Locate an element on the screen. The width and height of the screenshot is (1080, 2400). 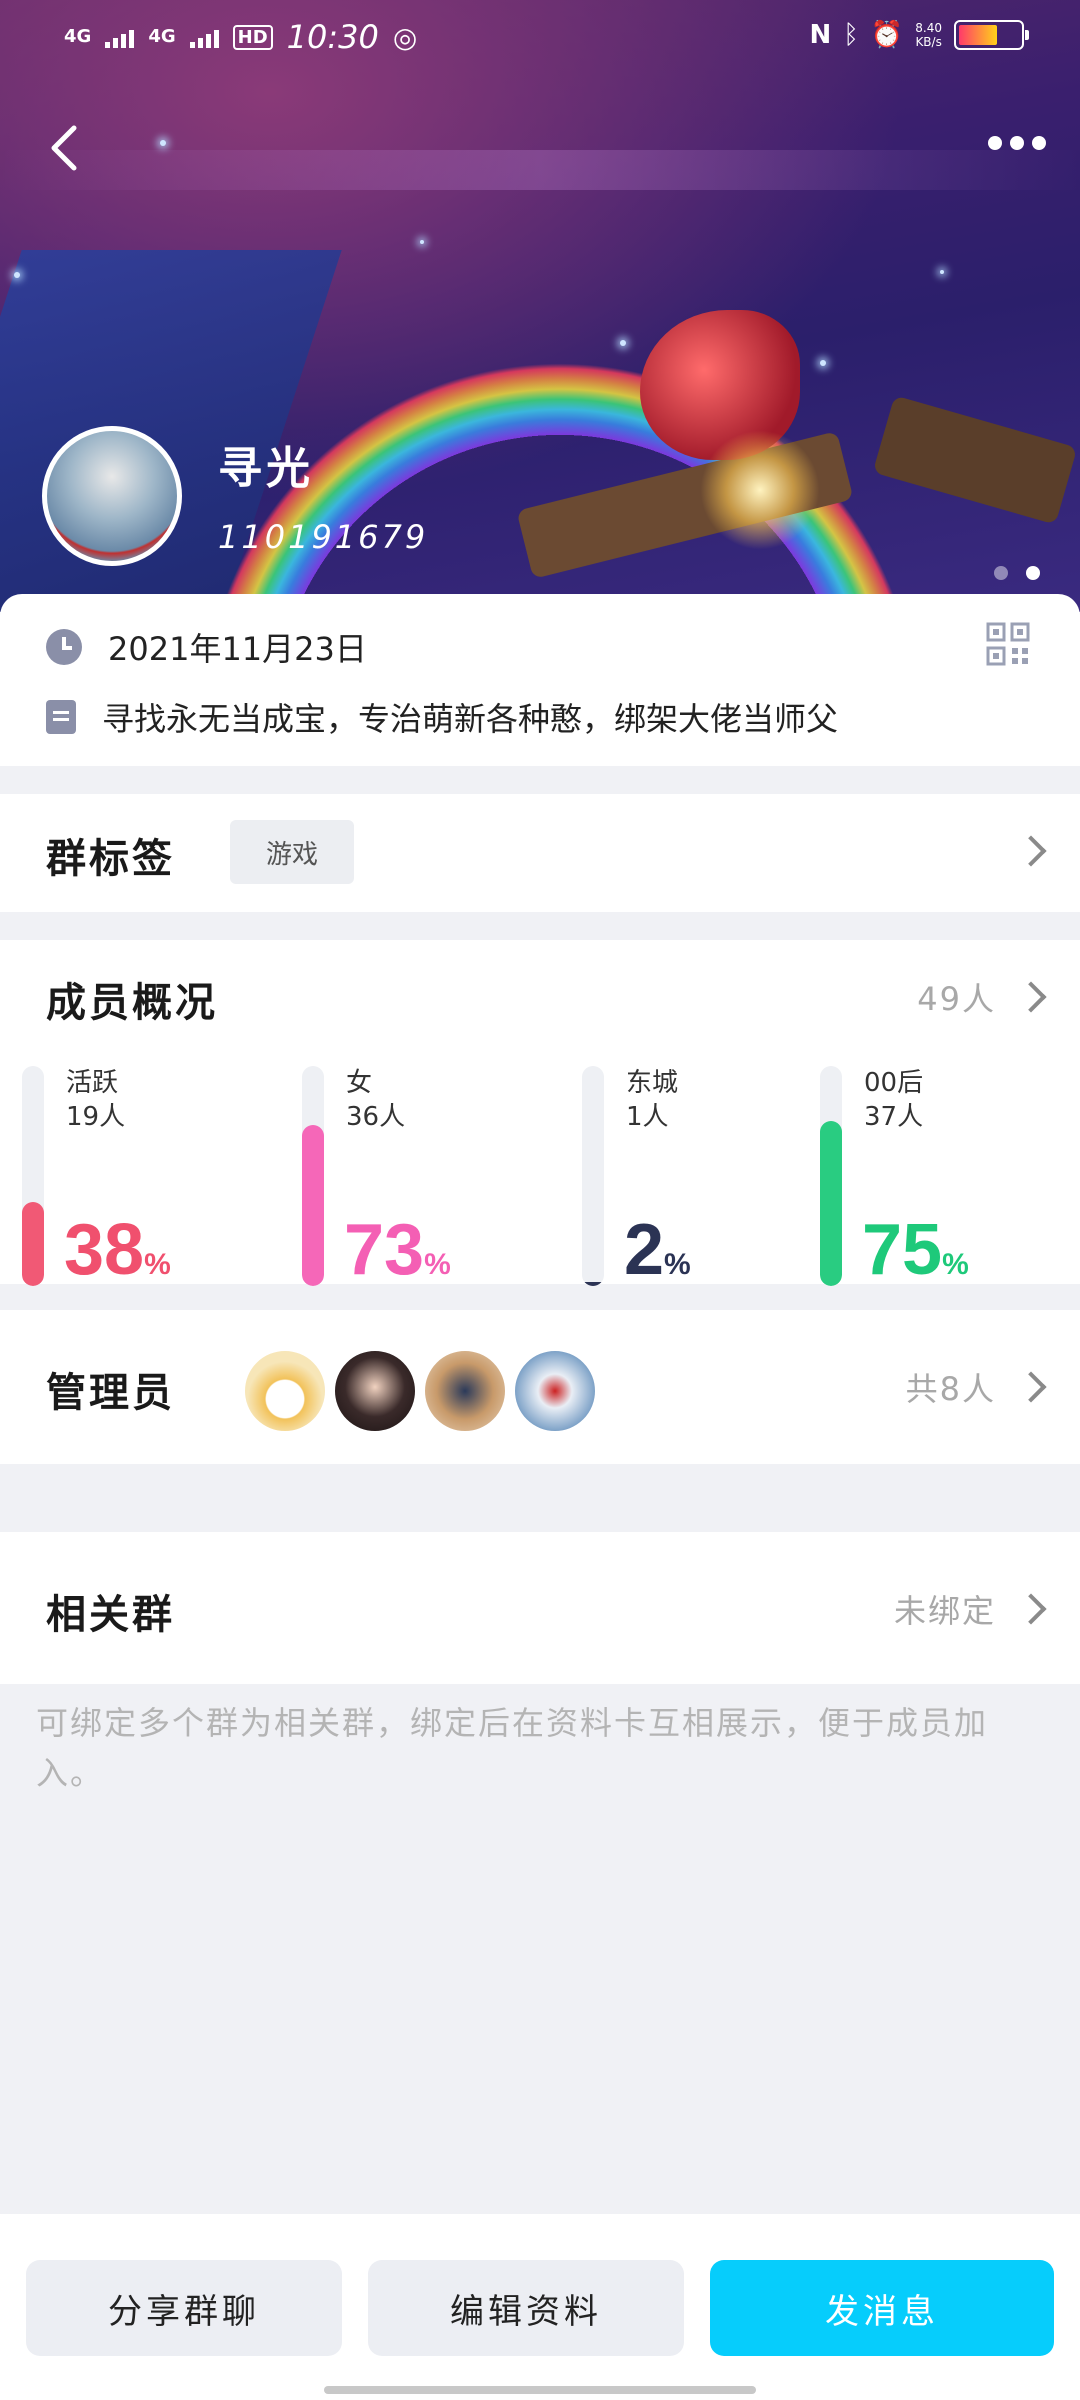
home-indicator is located at coordinates (540, 2390).